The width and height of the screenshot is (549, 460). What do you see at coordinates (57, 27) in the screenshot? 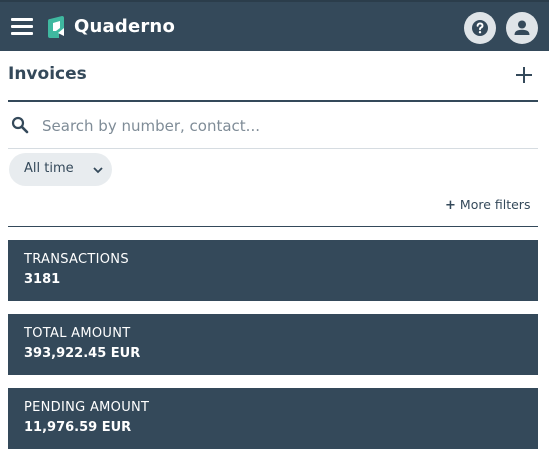
I see `quaderno-logo-icon` at bounding box center [57, 27].